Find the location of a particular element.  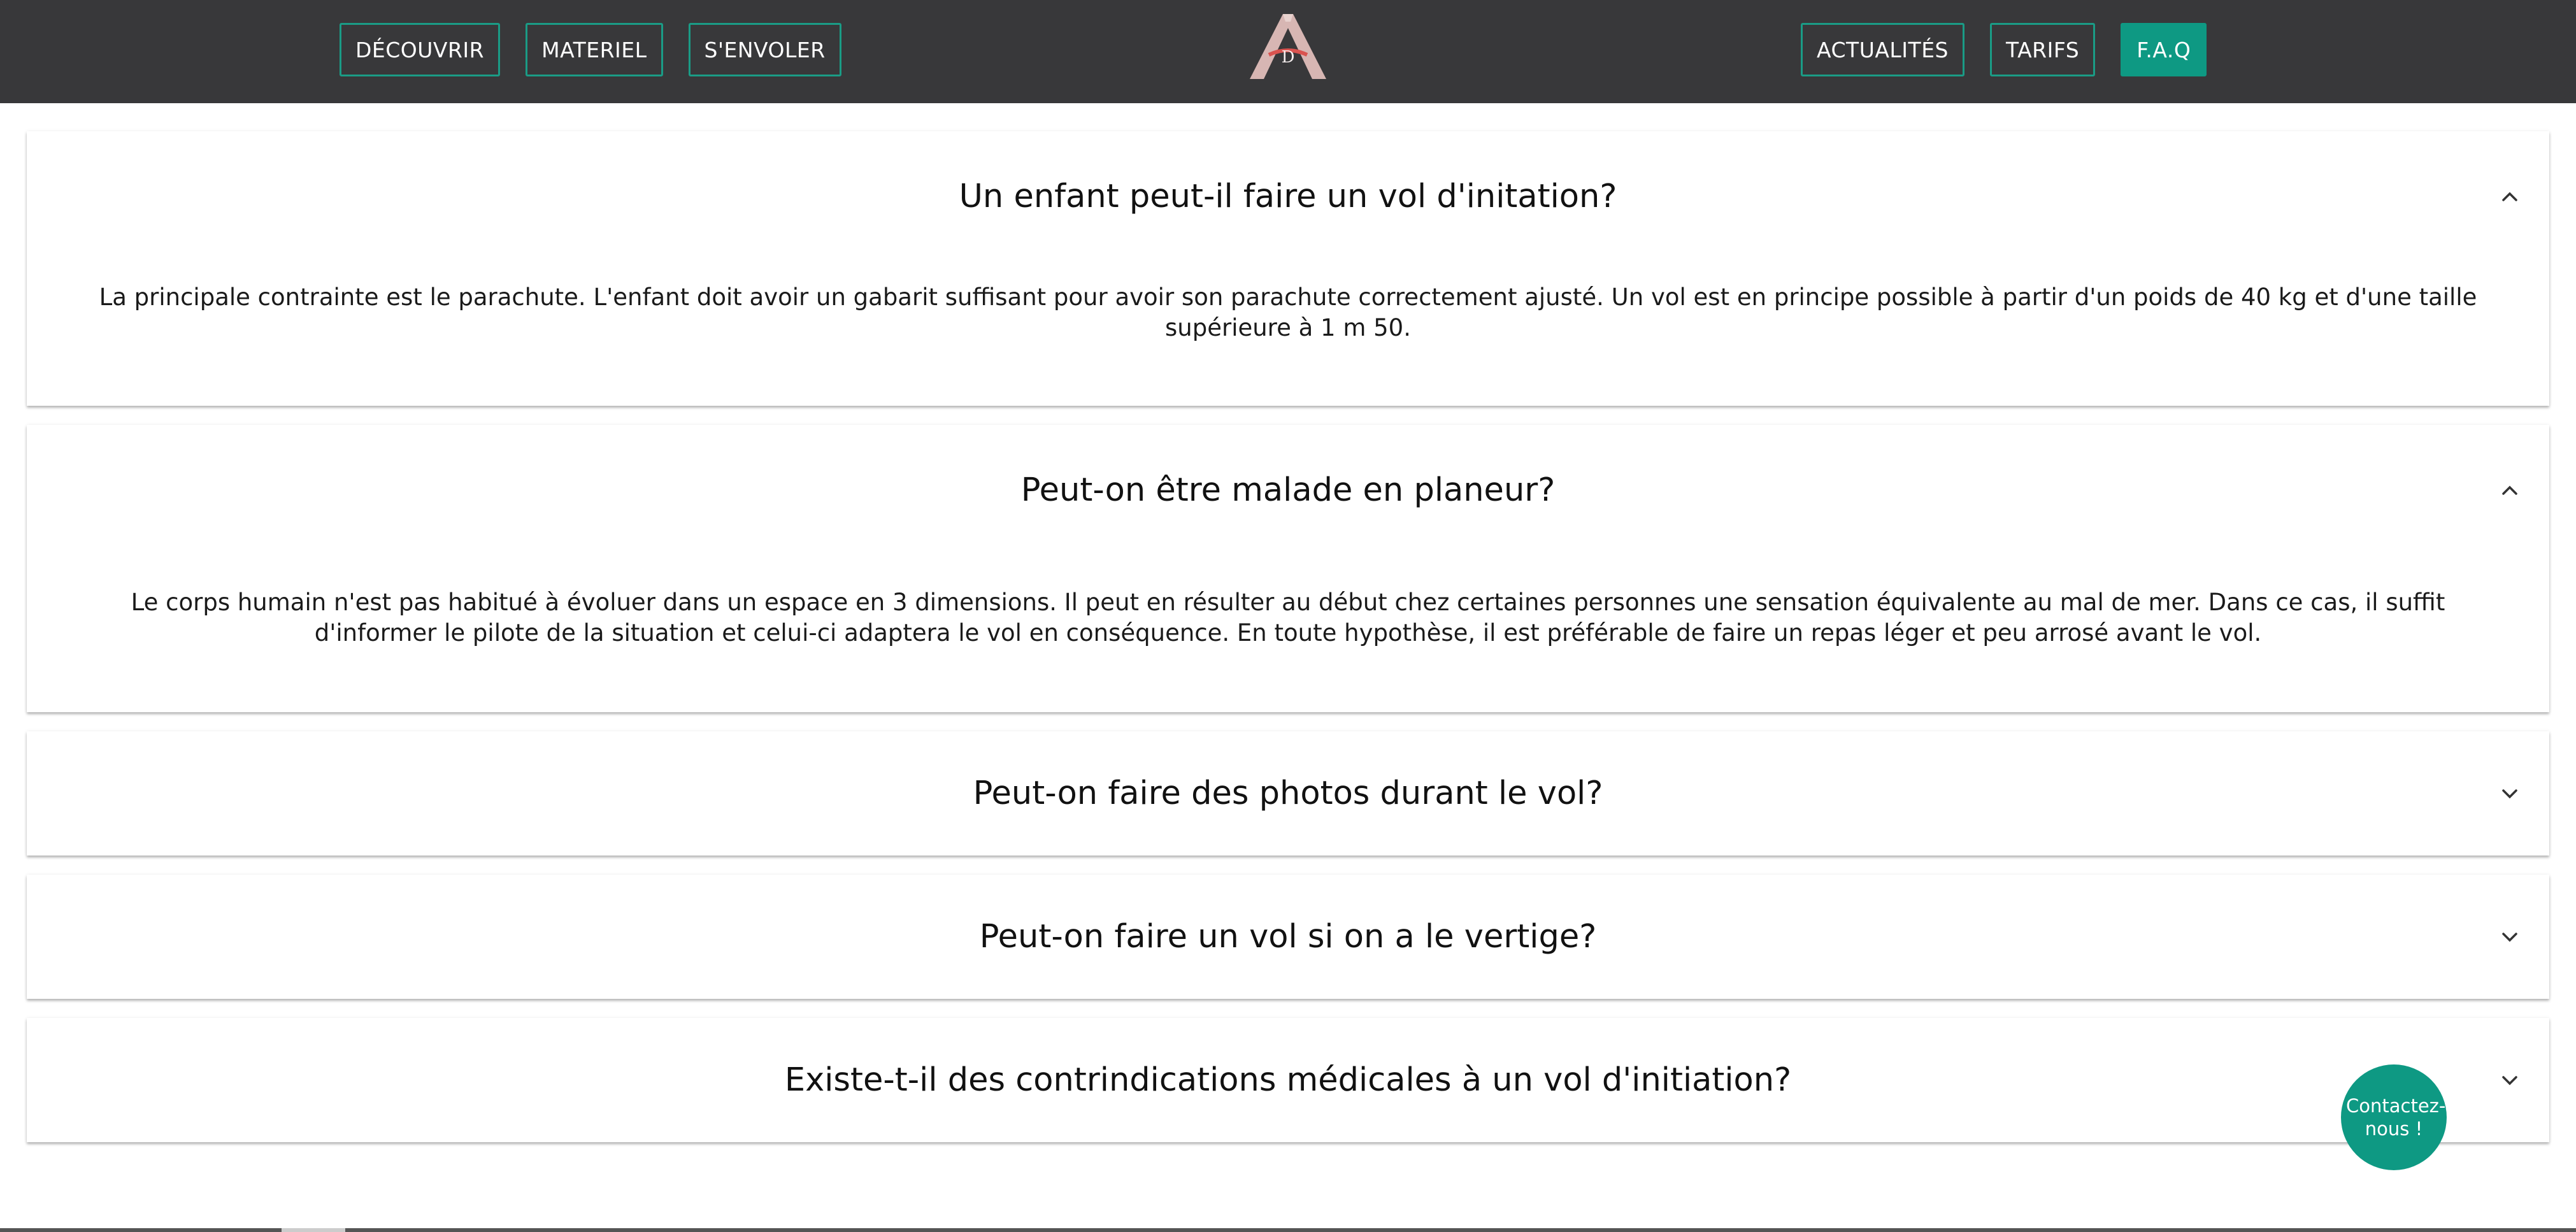

faq-item: Peut-on faire des photos durant le vol? is located at coordinates (1288, 793).